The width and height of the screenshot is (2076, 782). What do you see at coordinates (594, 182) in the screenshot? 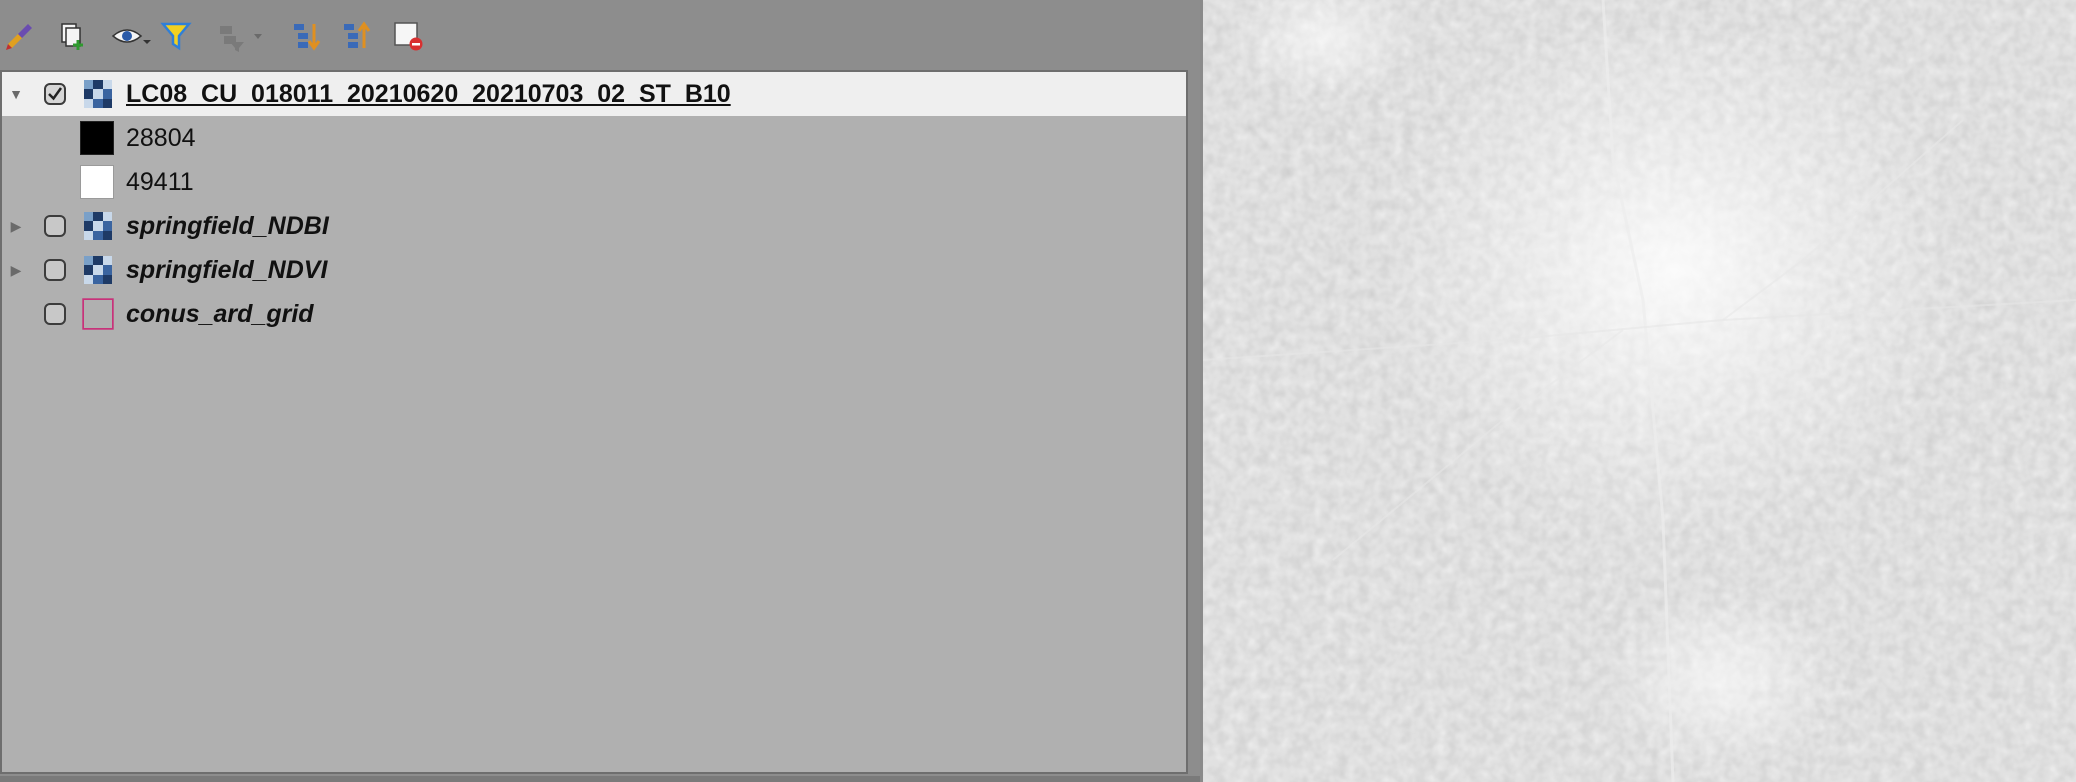
I see `legend-item: 49411` at bounding box center [594, 182].